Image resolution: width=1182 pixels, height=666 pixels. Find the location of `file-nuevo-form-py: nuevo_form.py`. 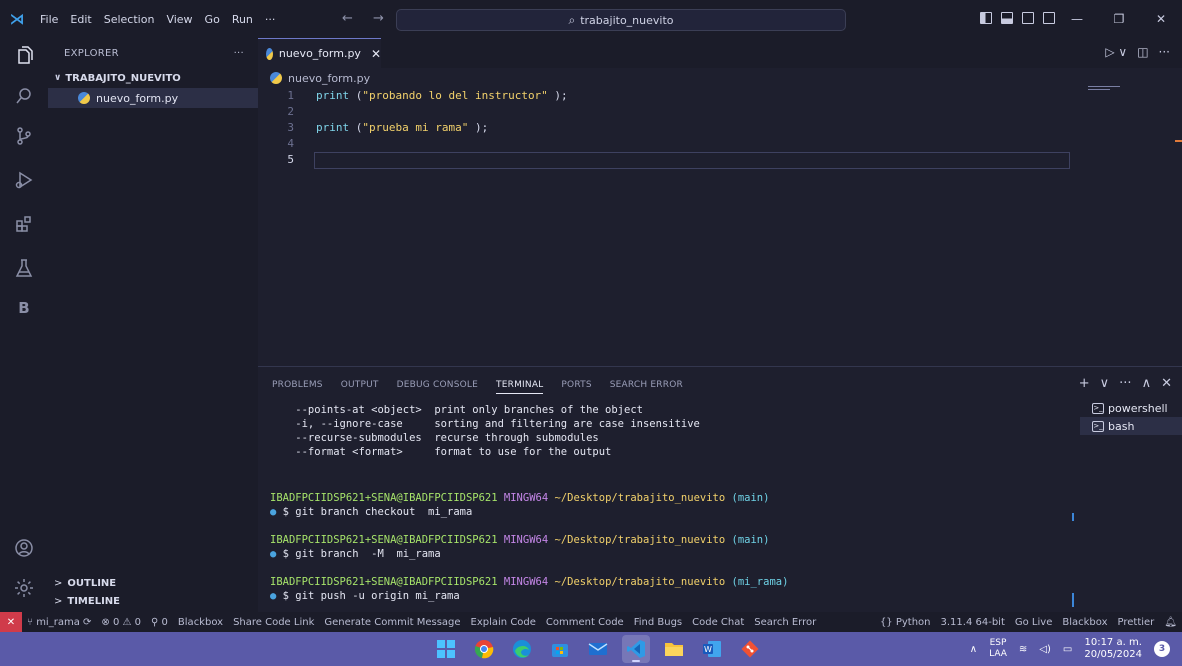

file-nuevo-form-py: nuevo_form.py is located at coordinates (153, 98).